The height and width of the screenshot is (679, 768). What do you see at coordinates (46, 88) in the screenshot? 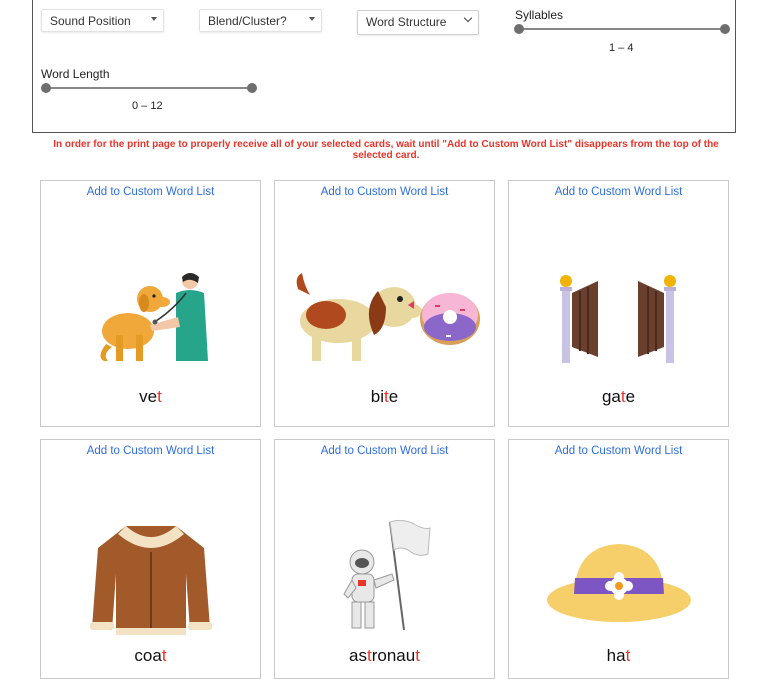
I see `word-length-min-handle` at bounding box center [46, 88].